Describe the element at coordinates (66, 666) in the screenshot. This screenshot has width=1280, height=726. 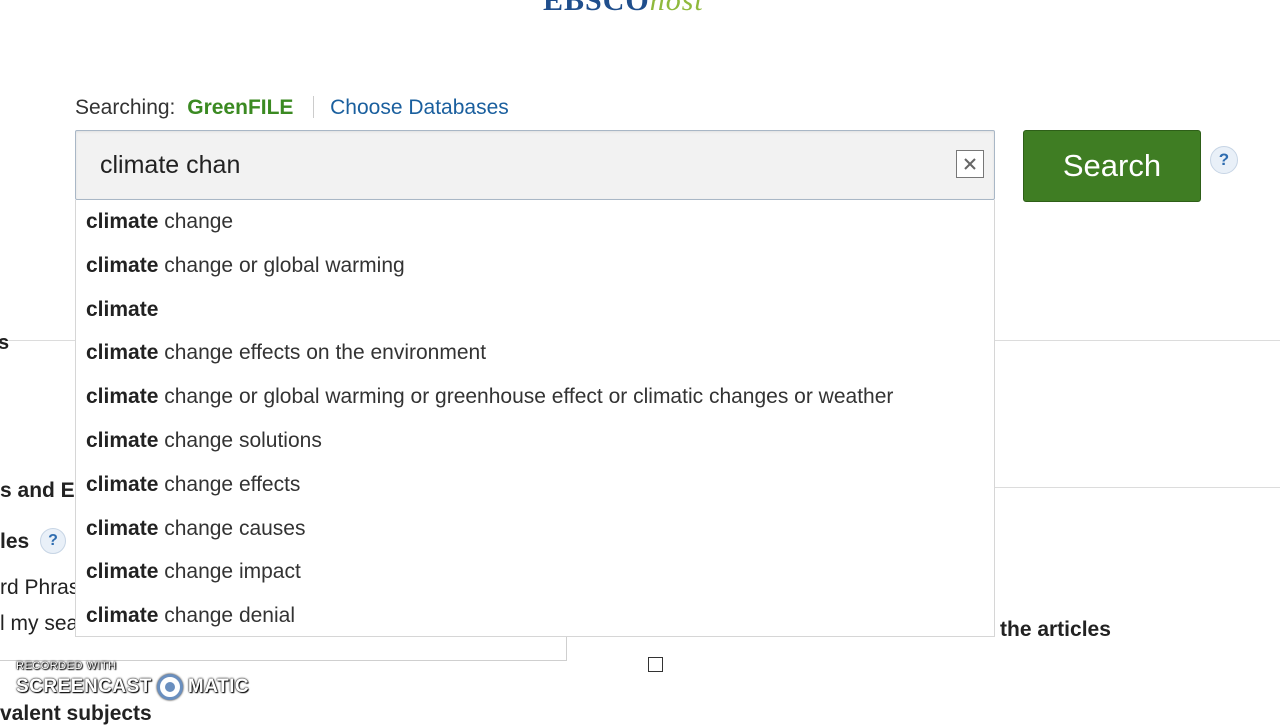
I see `watermark-caption: RECORDED WITH` at that location.